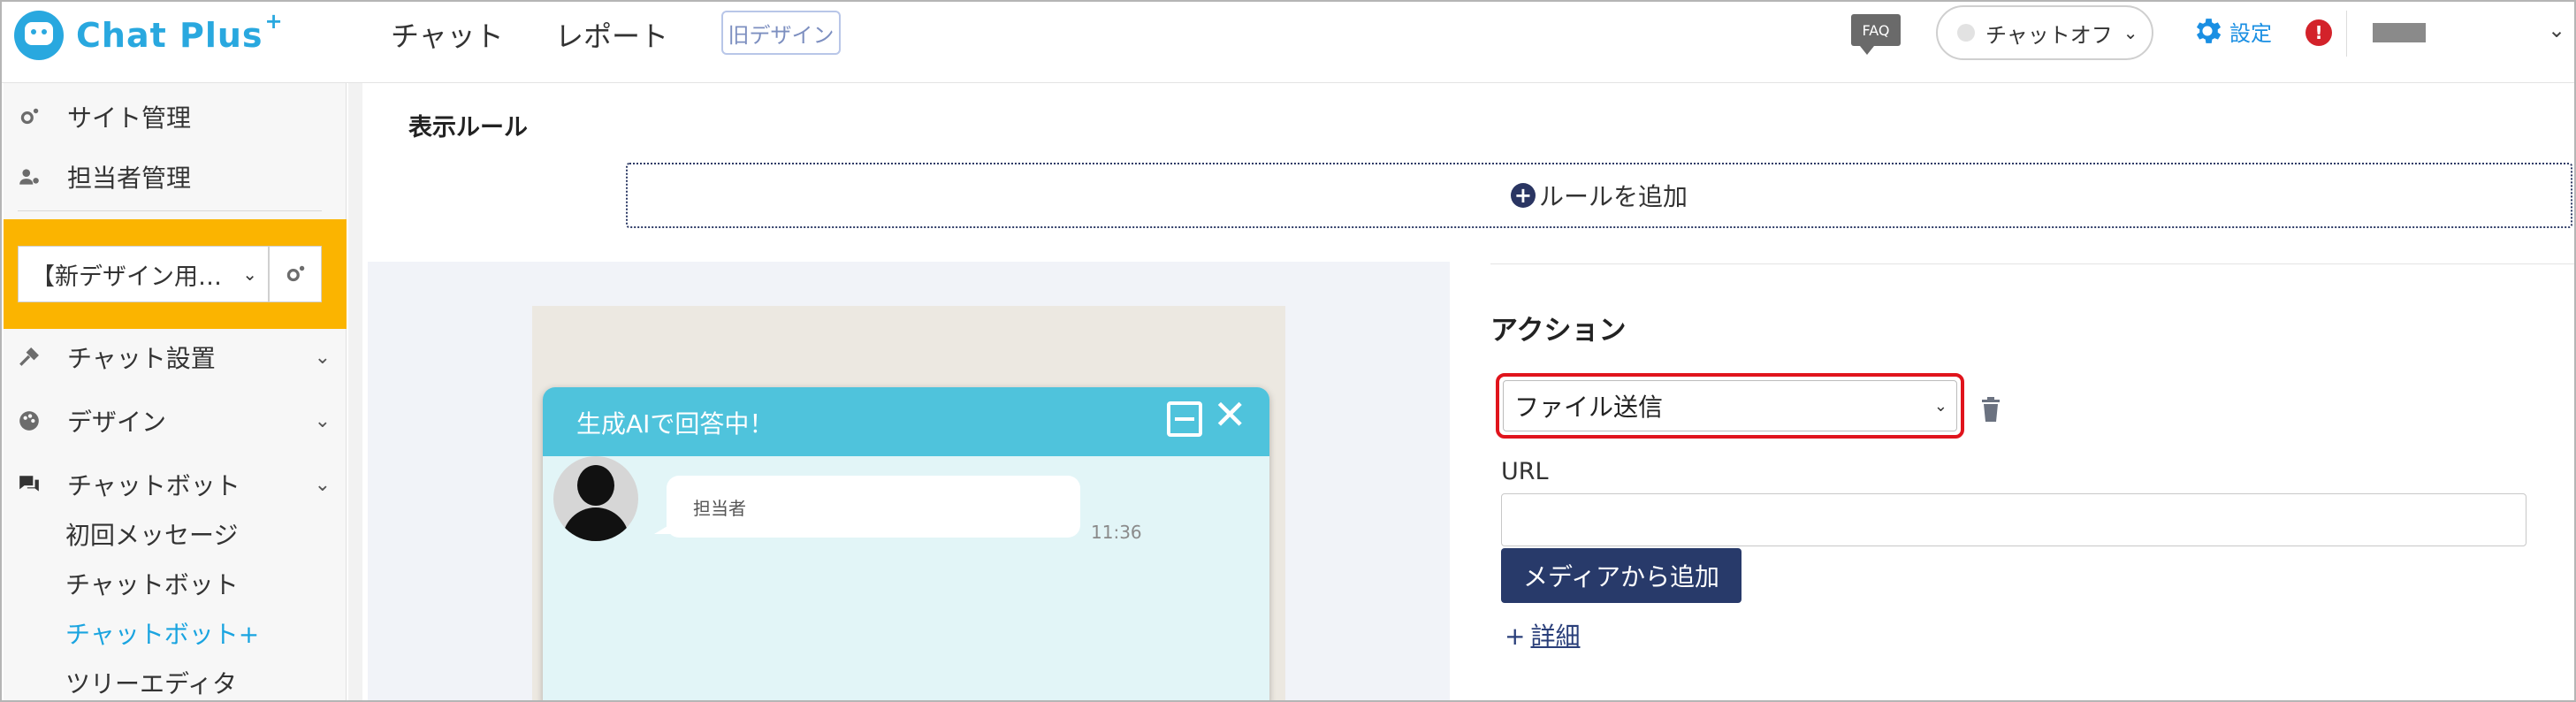 This screenshot has height=702, width=2576. I want to click on action-title: アクション, so click(1558, 331).